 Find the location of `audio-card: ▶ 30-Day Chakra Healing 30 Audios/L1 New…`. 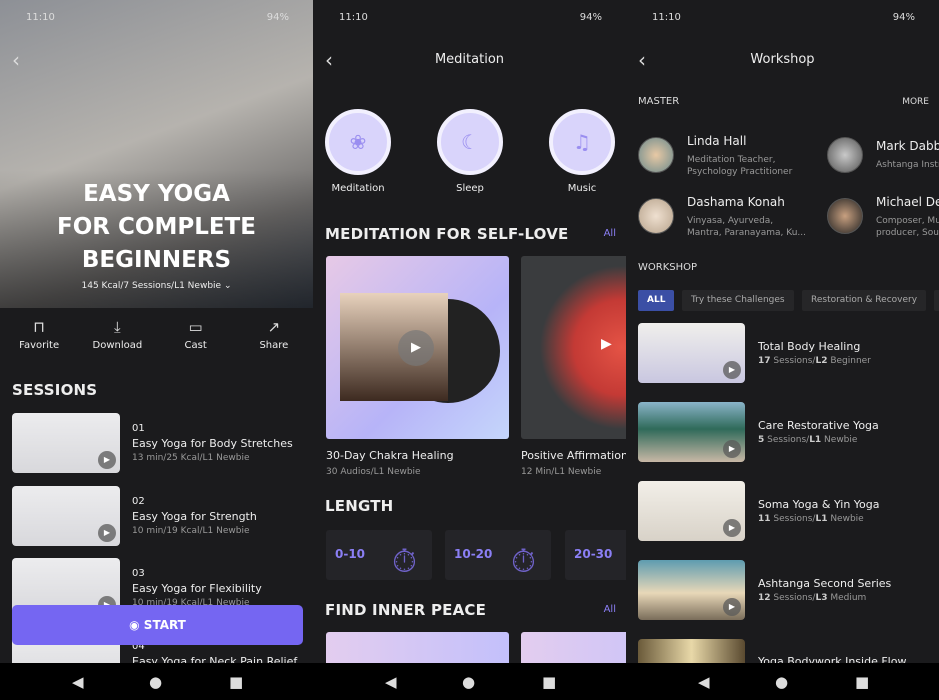

audio-card: ▶ 30-Day Chakra Healing 30 Audios/L1 New… is located at coordinates (417, 371).